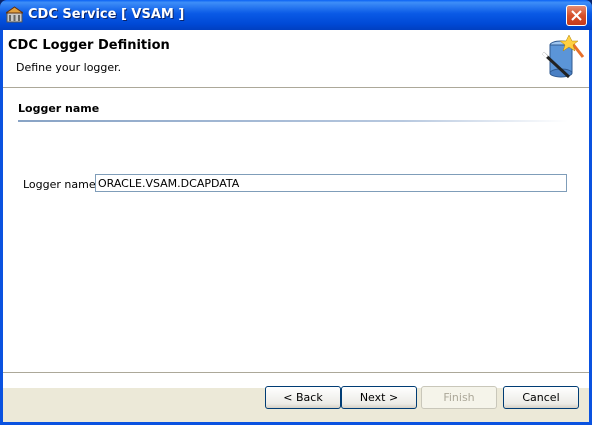 The width and height of the screenshot is (592, 425). Describe the element at coordinates (296, 15) in the screenshot. I see `title-bar: CDC Service [ VSAM ]` at that location.